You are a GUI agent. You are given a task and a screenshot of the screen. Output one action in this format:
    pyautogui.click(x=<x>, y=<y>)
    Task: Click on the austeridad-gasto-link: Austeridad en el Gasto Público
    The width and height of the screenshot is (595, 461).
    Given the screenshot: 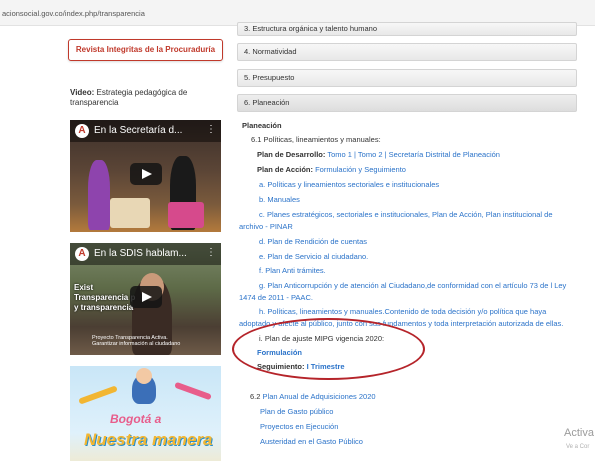 What is the action you would take?
    pyautogui.click(x=311, y=441)
    